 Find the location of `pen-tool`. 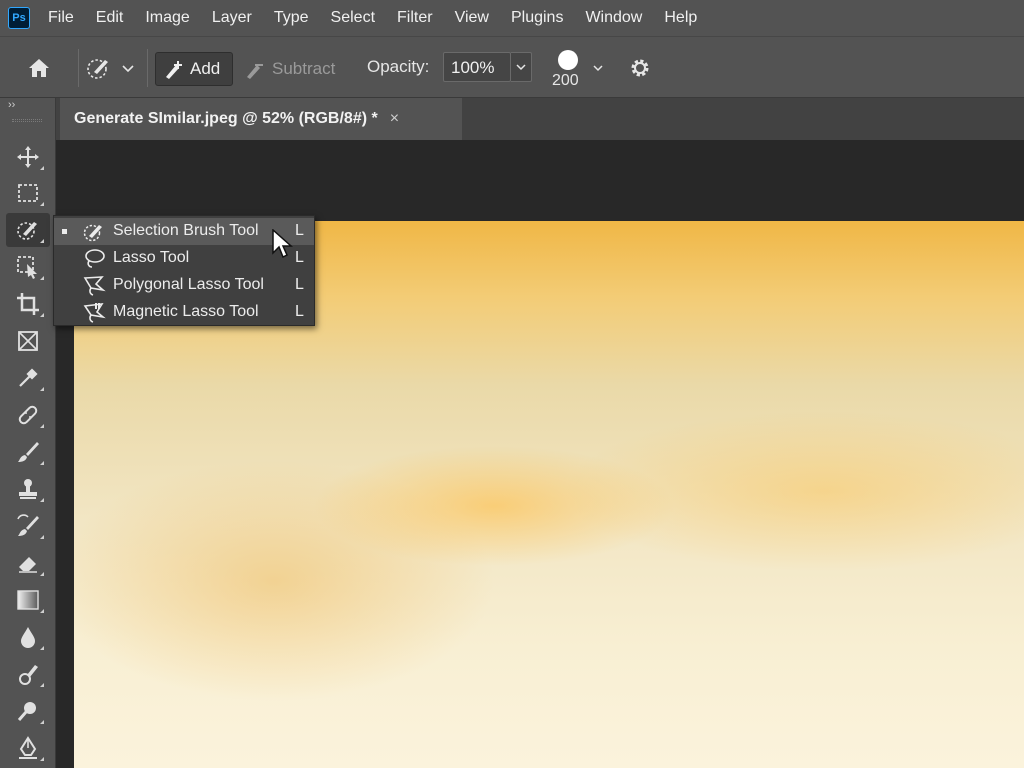

pen-tool is located at coordinates (28, 748).